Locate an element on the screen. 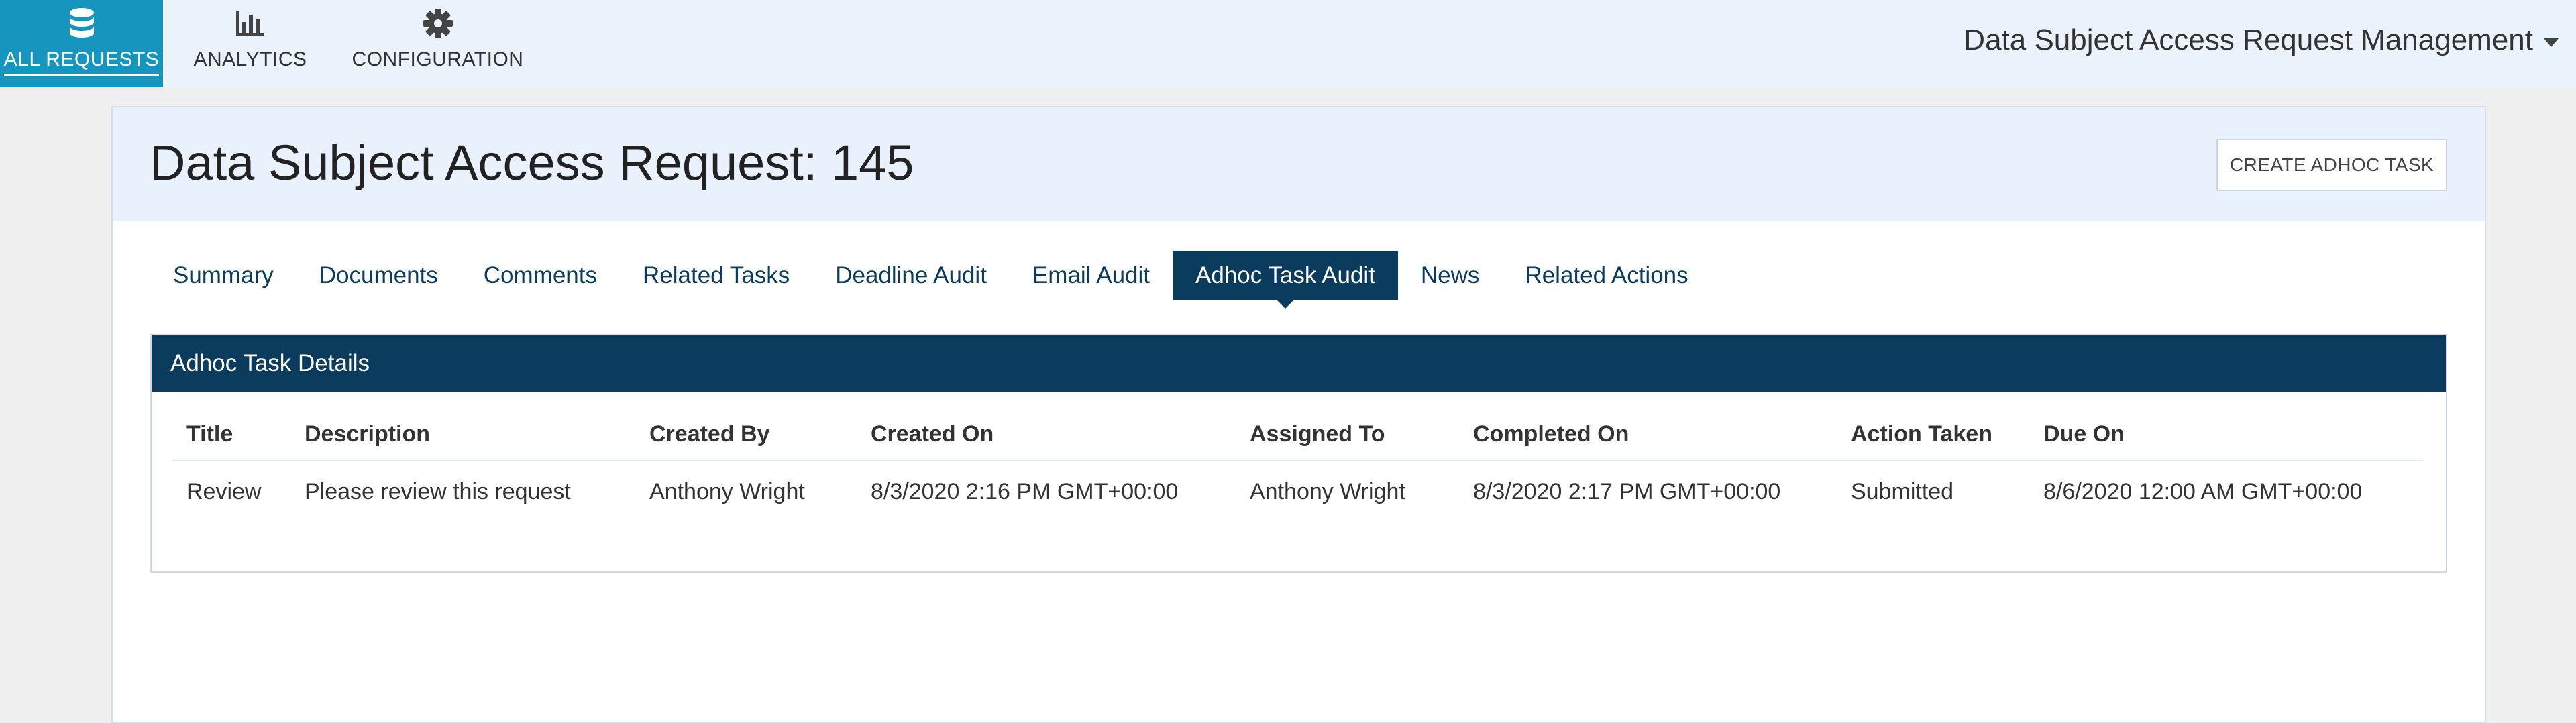 The height and width of the screenshot is (723, 2576). nav-label: CONFIGURATION is located at coordinates (438, 59).